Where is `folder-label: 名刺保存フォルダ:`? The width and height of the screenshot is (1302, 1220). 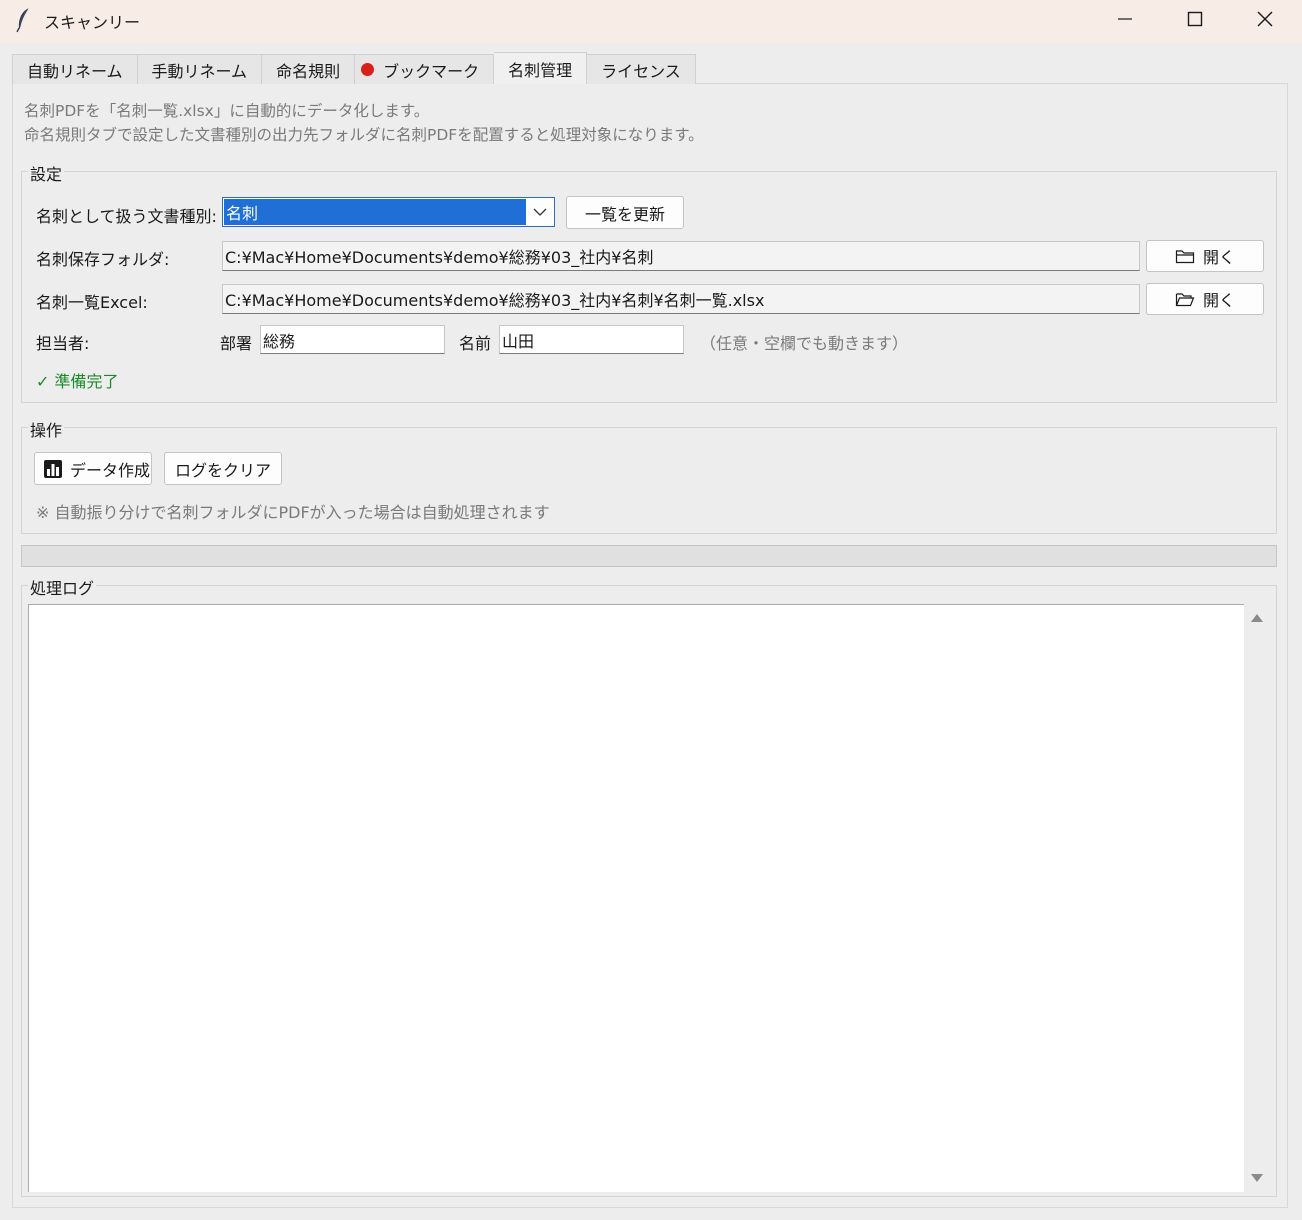
folder-label: 名刺保存フォルダ: is located at coordinates (103, 259).